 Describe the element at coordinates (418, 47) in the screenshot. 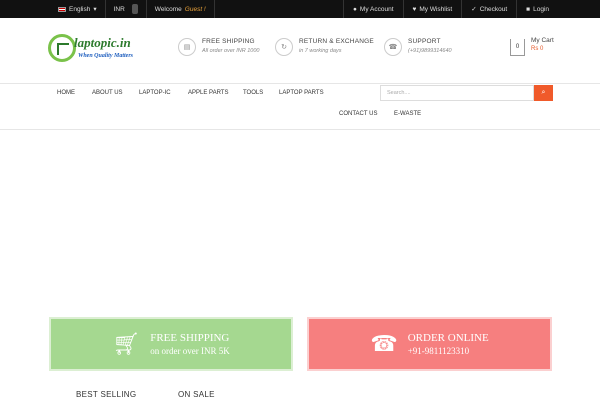

I see `feature-support: ☎ SUPPORT (+91)9899314640` at that location.